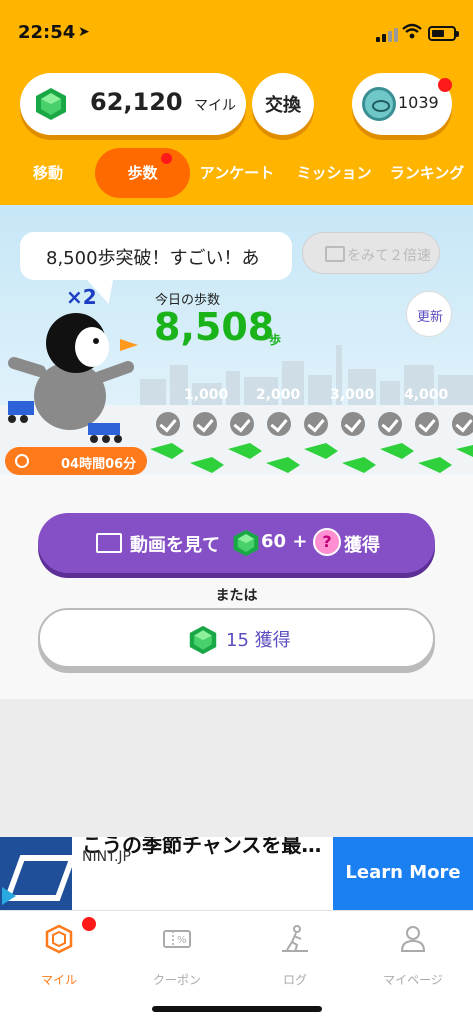 The width and height of the screenshot is (473, 1024). What do you see at coordinates (214, 327) in the screenshot?
I see `today-steps-value: 8,508` at bounding box center [214, 327].